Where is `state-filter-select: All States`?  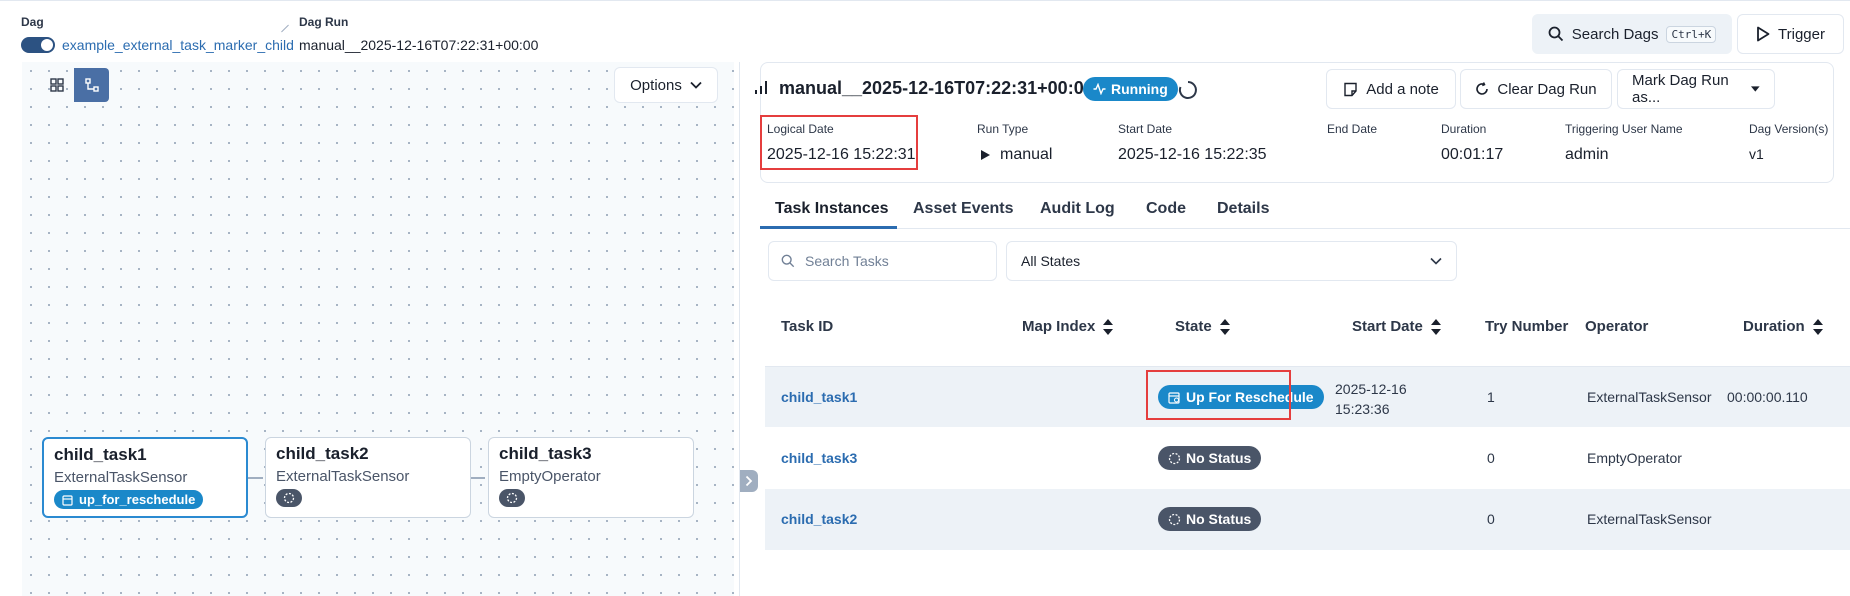
state-filter-select: All States is located at coordinates (1231, 261).